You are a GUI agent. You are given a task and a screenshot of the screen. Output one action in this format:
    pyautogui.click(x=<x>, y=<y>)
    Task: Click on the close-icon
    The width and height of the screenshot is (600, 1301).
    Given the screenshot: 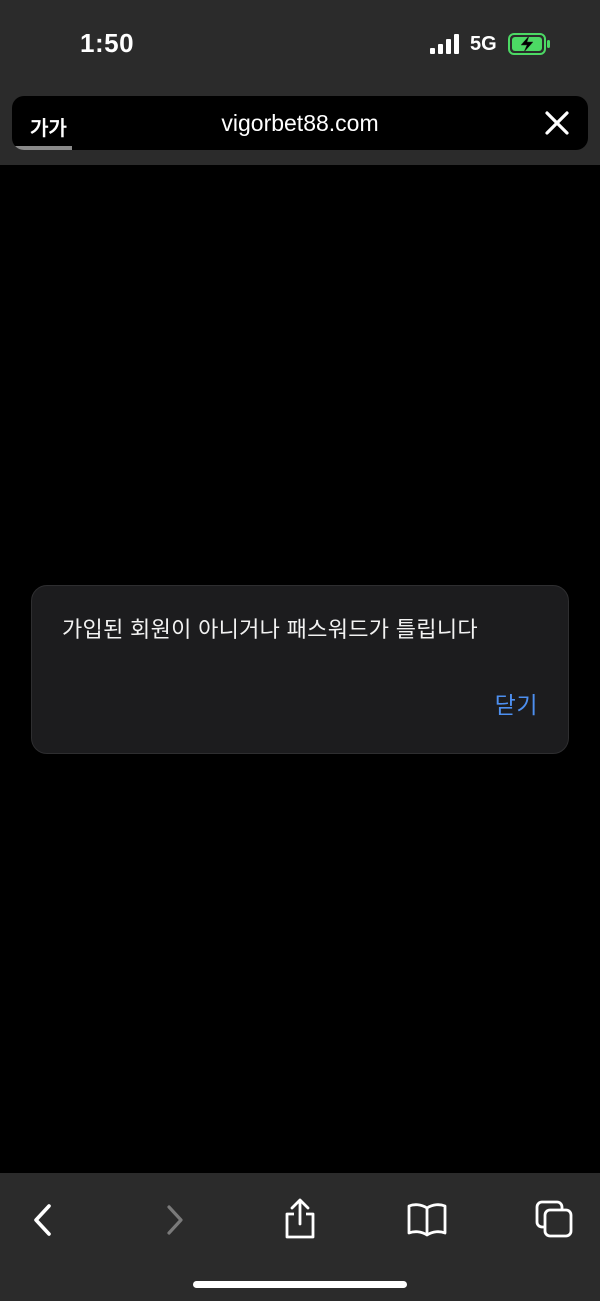 What is the action you would take?
    pyautogui.click(x=557, y=123)
    